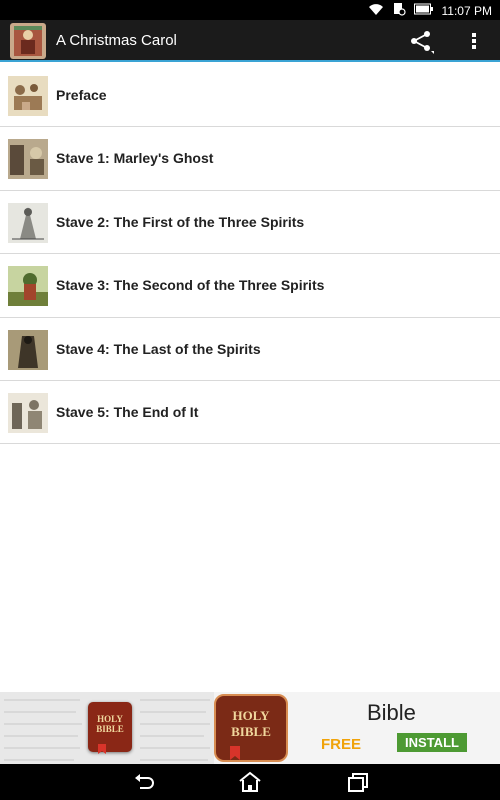 This screenshot has width=500, height=800. What do you see at coordinates (341, 744) in the screenshot?
I see `ad-price: FREE` at bounding box center [341, 744].